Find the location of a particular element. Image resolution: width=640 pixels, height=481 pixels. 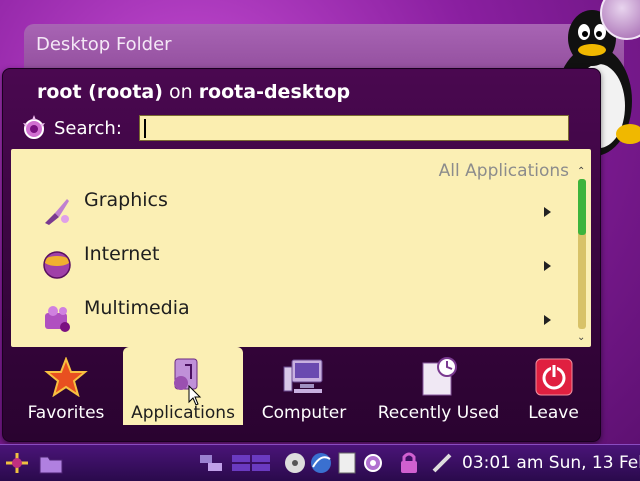

nav-recently-used: Recently Used is located at coordinates (438, 386).